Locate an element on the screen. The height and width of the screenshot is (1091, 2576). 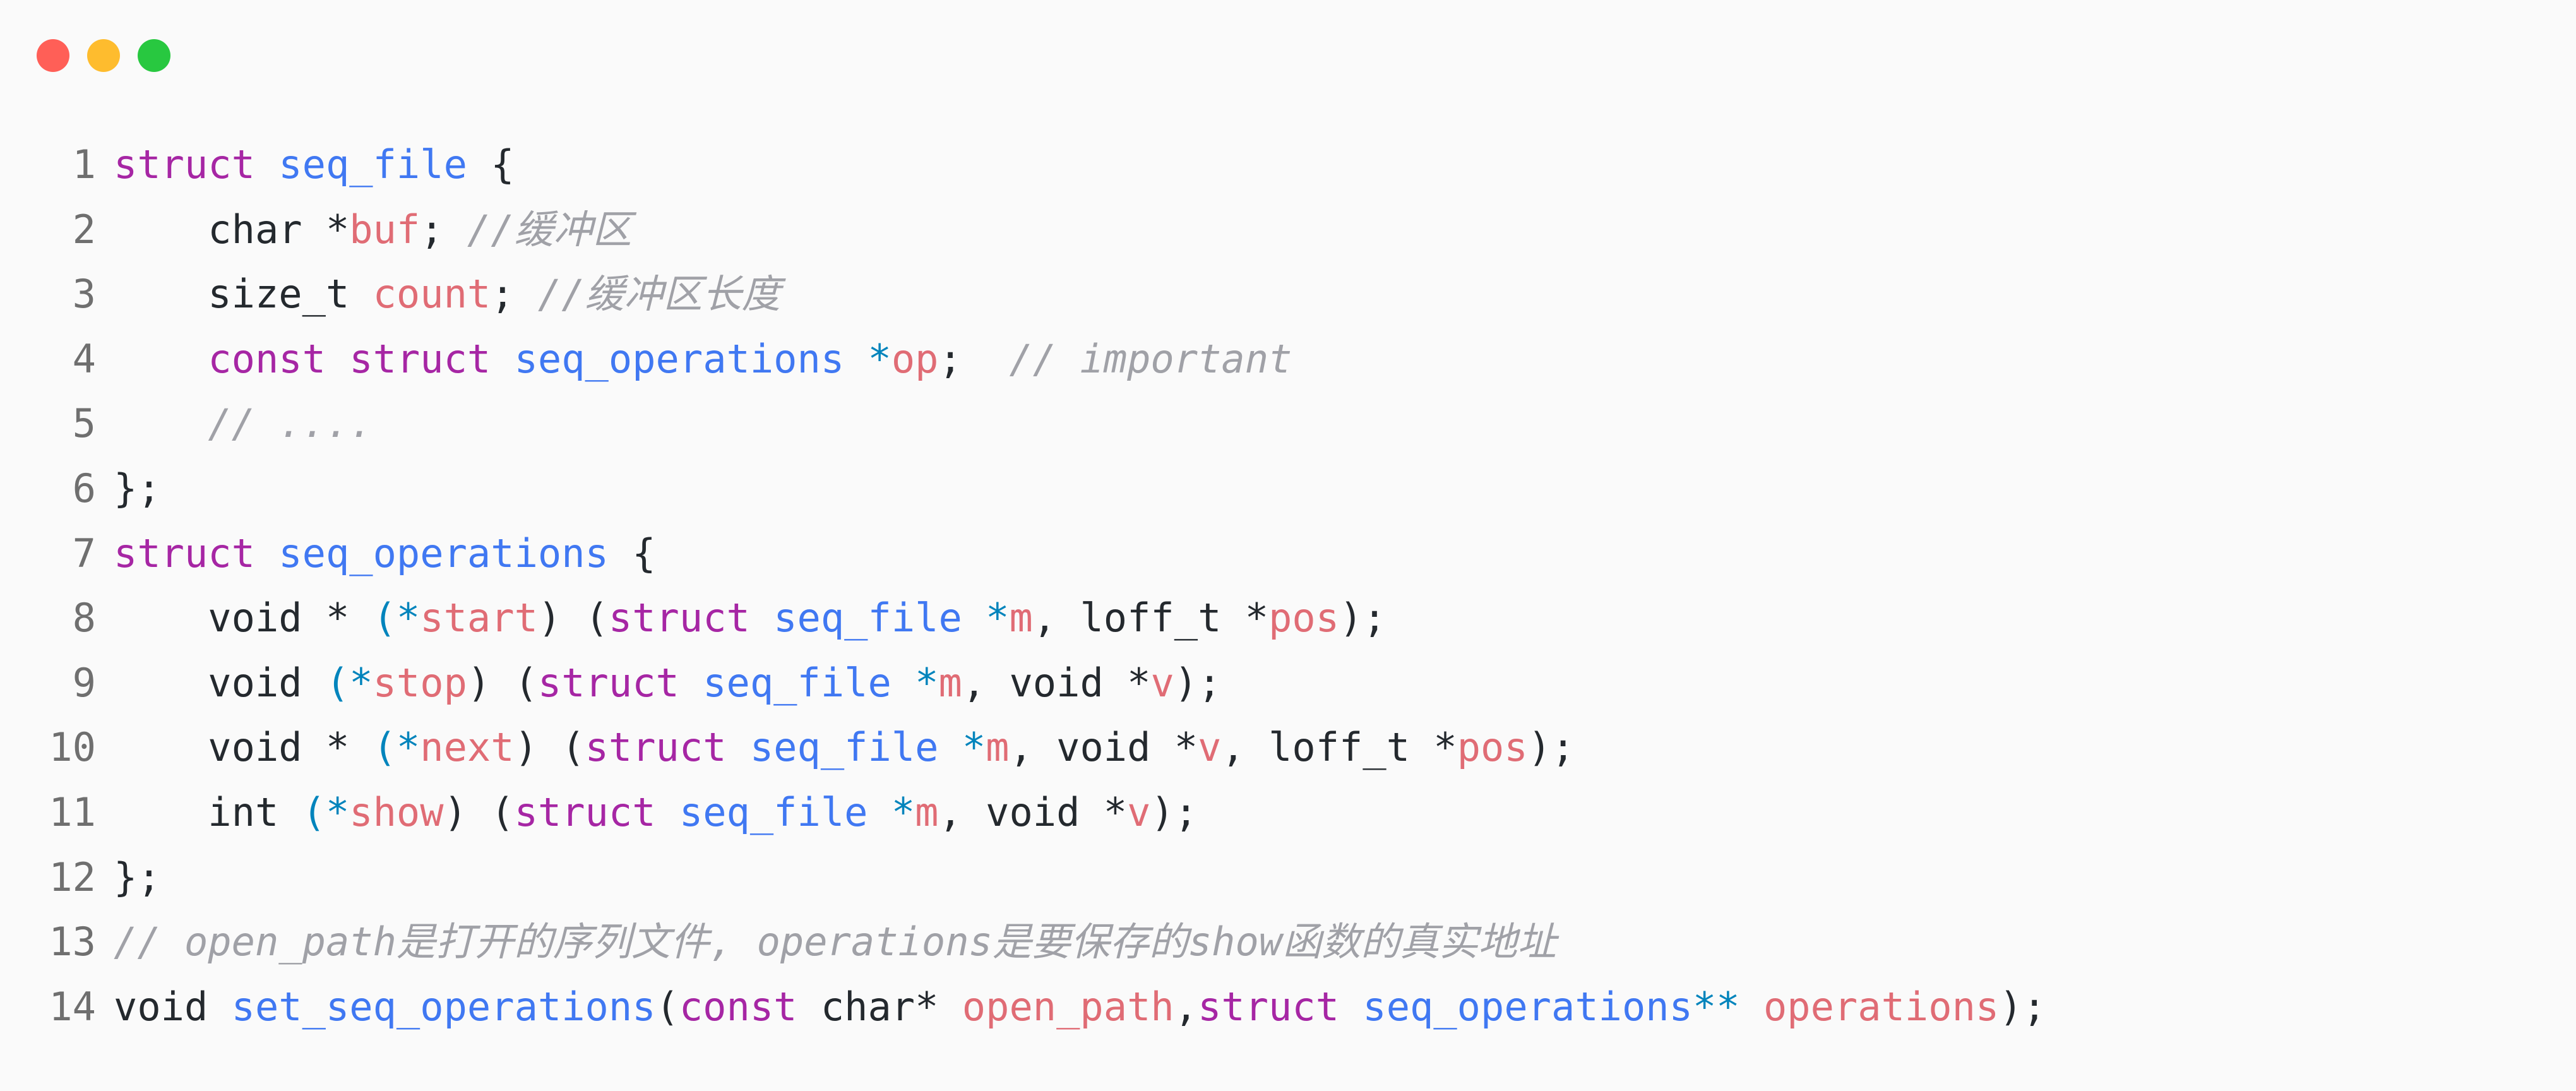
keyword-token: const is located at coordinates (738, 1006).